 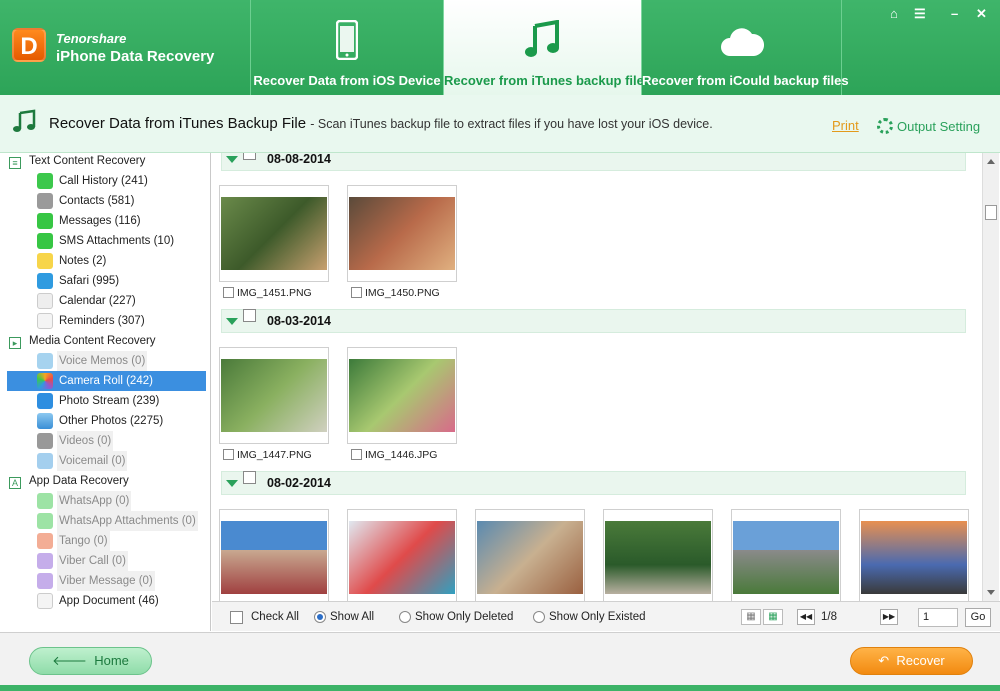 I want to click on tab-ios-device: Recover Data from iOS Device, so click(x=346, y=47).